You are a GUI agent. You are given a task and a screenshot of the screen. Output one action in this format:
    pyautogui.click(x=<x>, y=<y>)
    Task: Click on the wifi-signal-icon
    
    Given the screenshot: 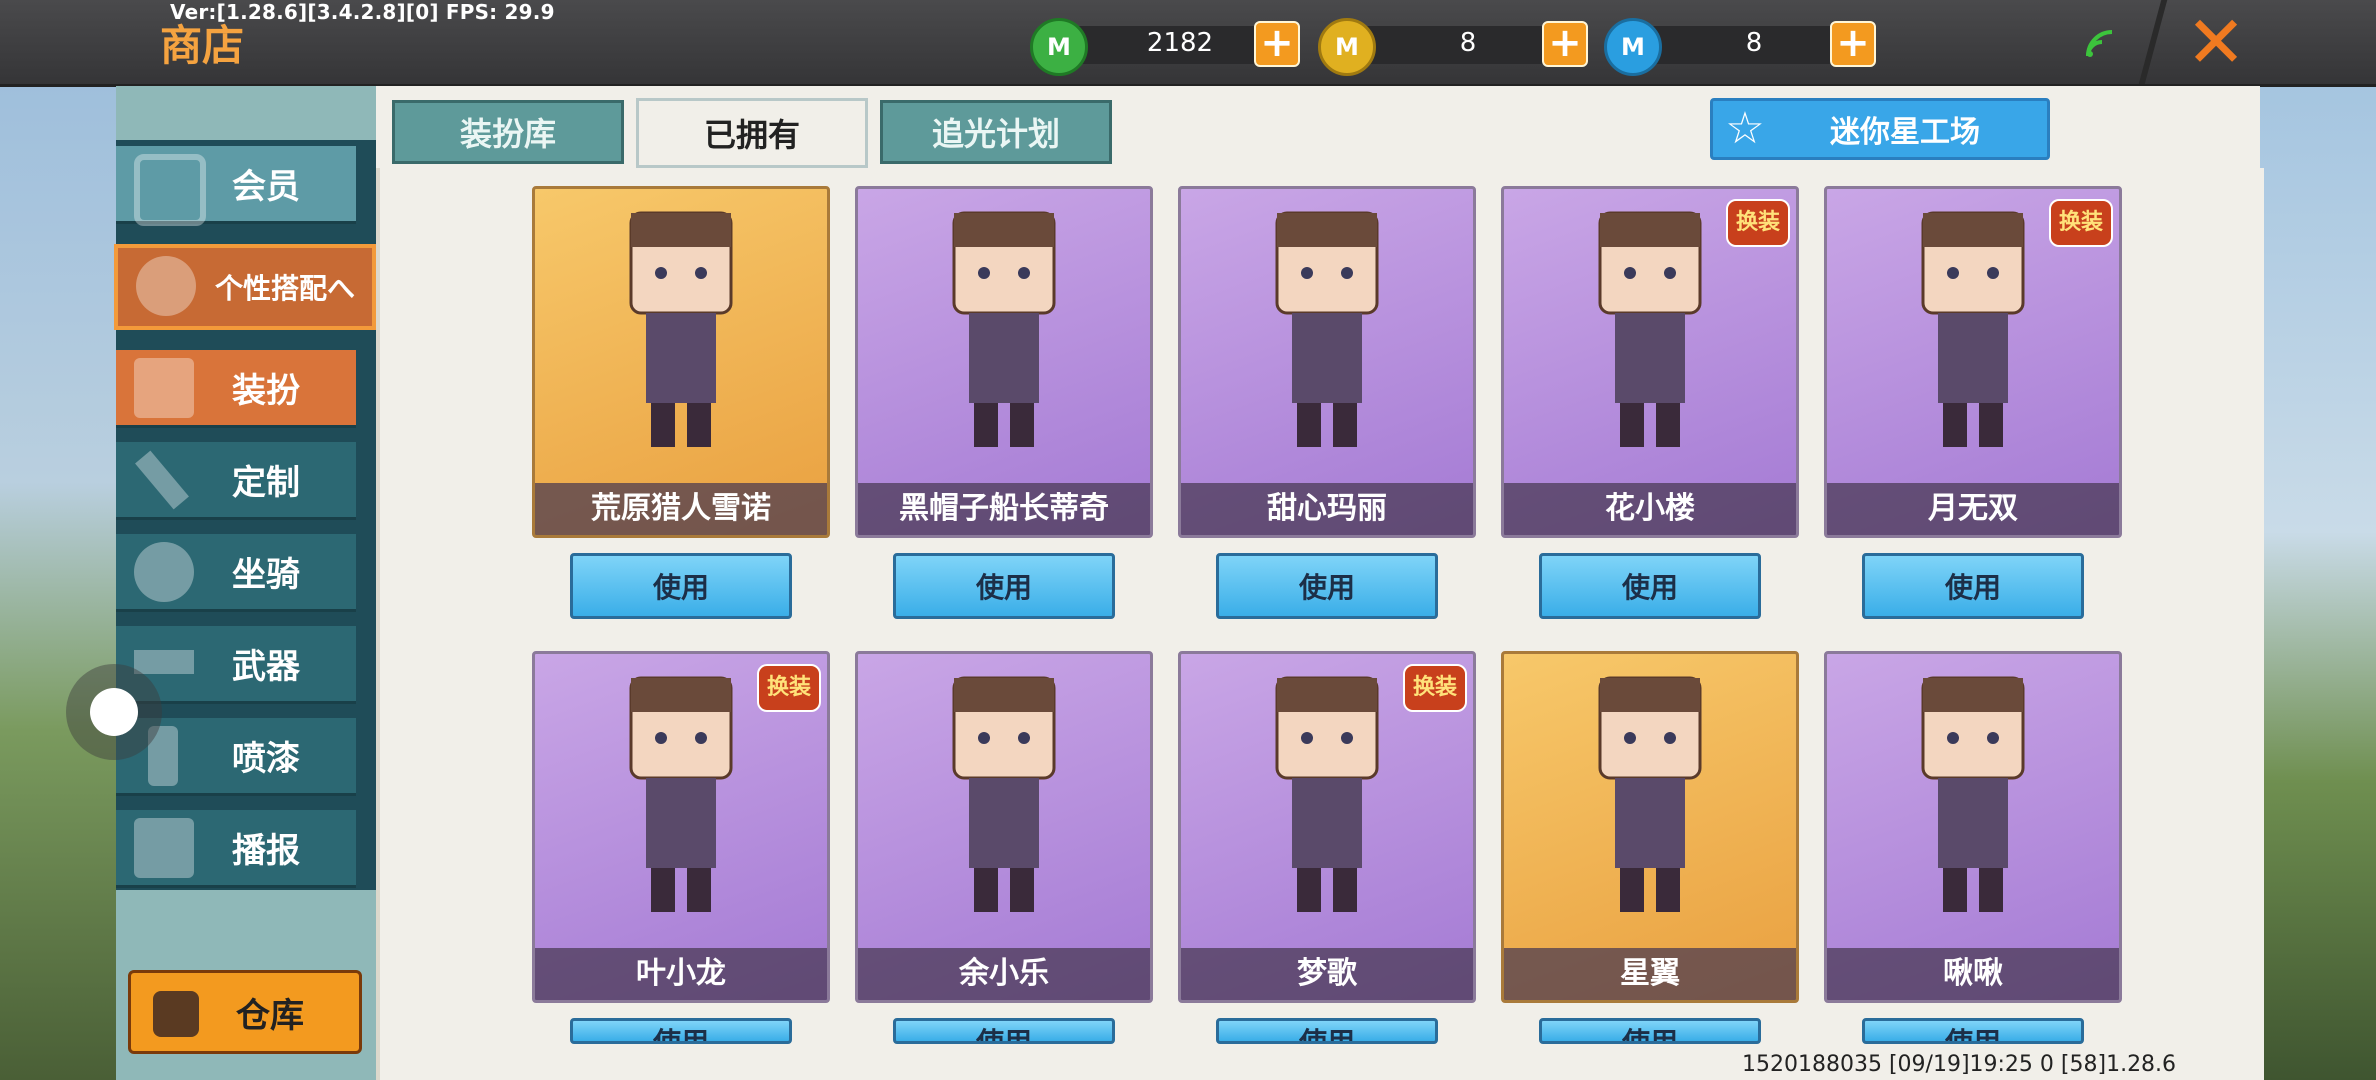 What is the action you would take?
    pyautogui.click(x=2099, y=43)
    